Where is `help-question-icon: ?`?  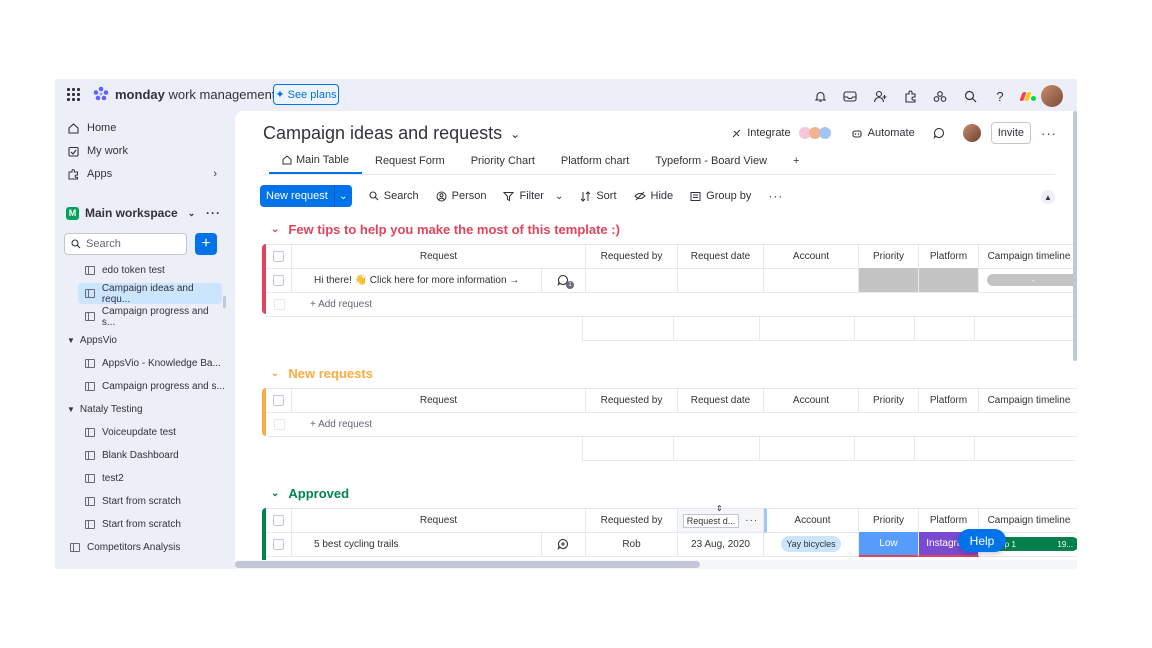
help-question-icon: ? is located at coordinates (1000, 96).